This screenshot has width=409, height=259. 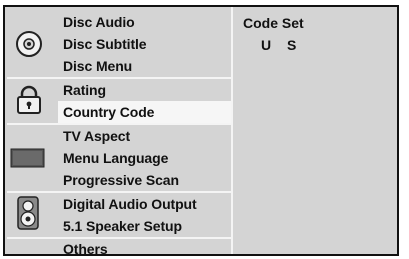 What do you see at coordinates (147, 136) in the screenshot?
I see `menu-item-tv-aspect: TV Aspect` at bounding box center [147, 136].